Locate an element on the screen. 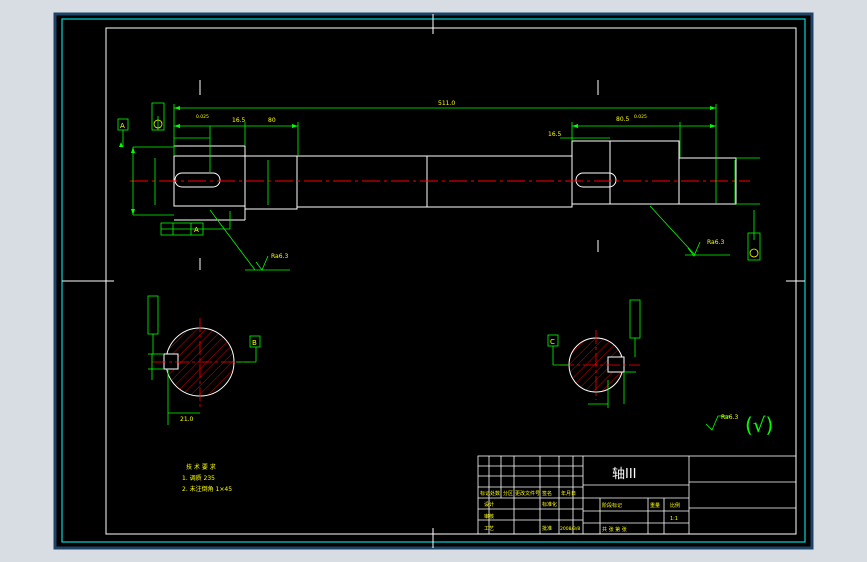 The height and width of the screenshot is (562, 867). general-roughness-bracket: (√) is located at coordinates (759, 425).